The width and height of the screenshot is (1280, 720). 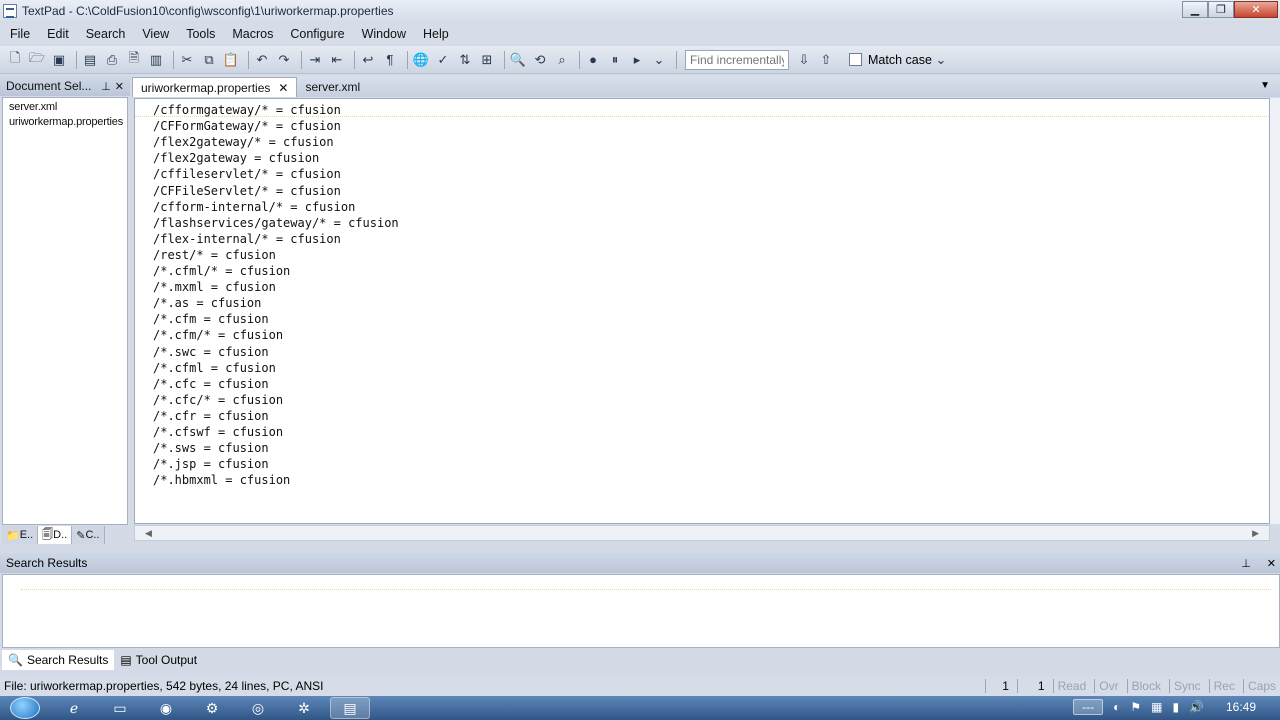 What do you see at coordinates (487, 60) in the screenshot?
I see `compare-icon: ⊞` at bounding box center [487, 60].